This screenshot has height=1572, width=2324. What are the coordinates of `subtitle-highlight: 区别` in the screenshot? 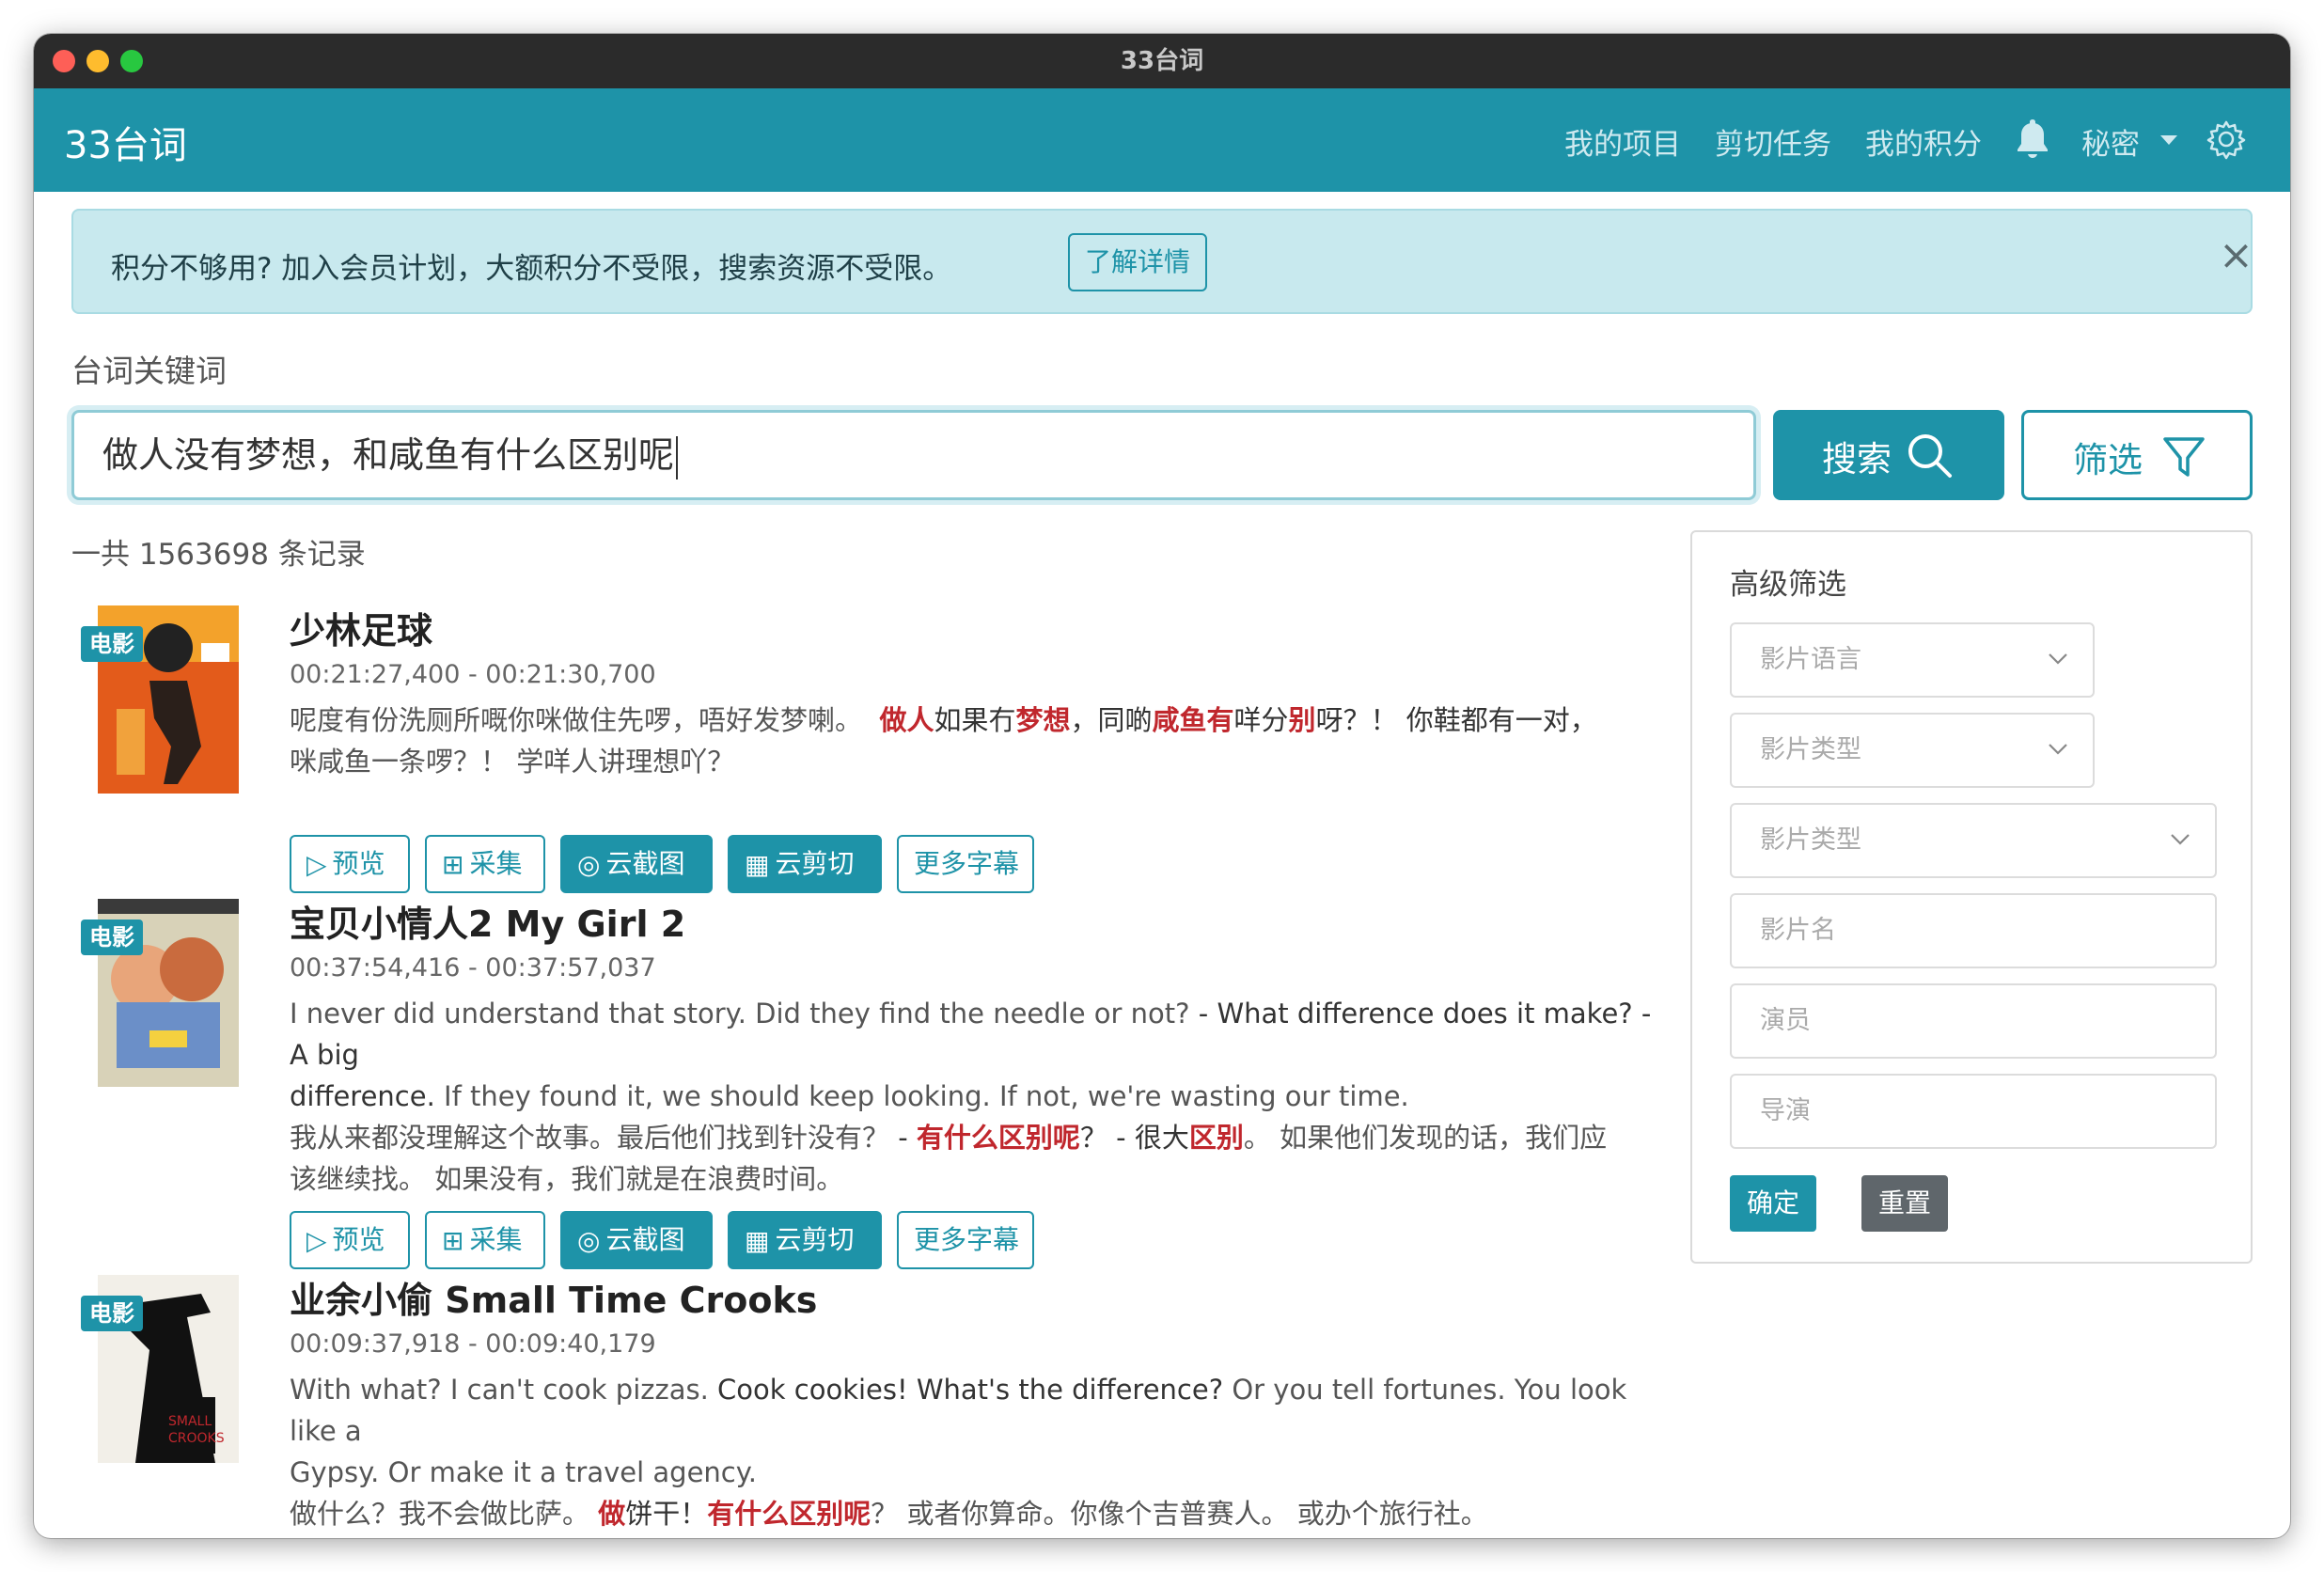 It's located at (1216, 1138).